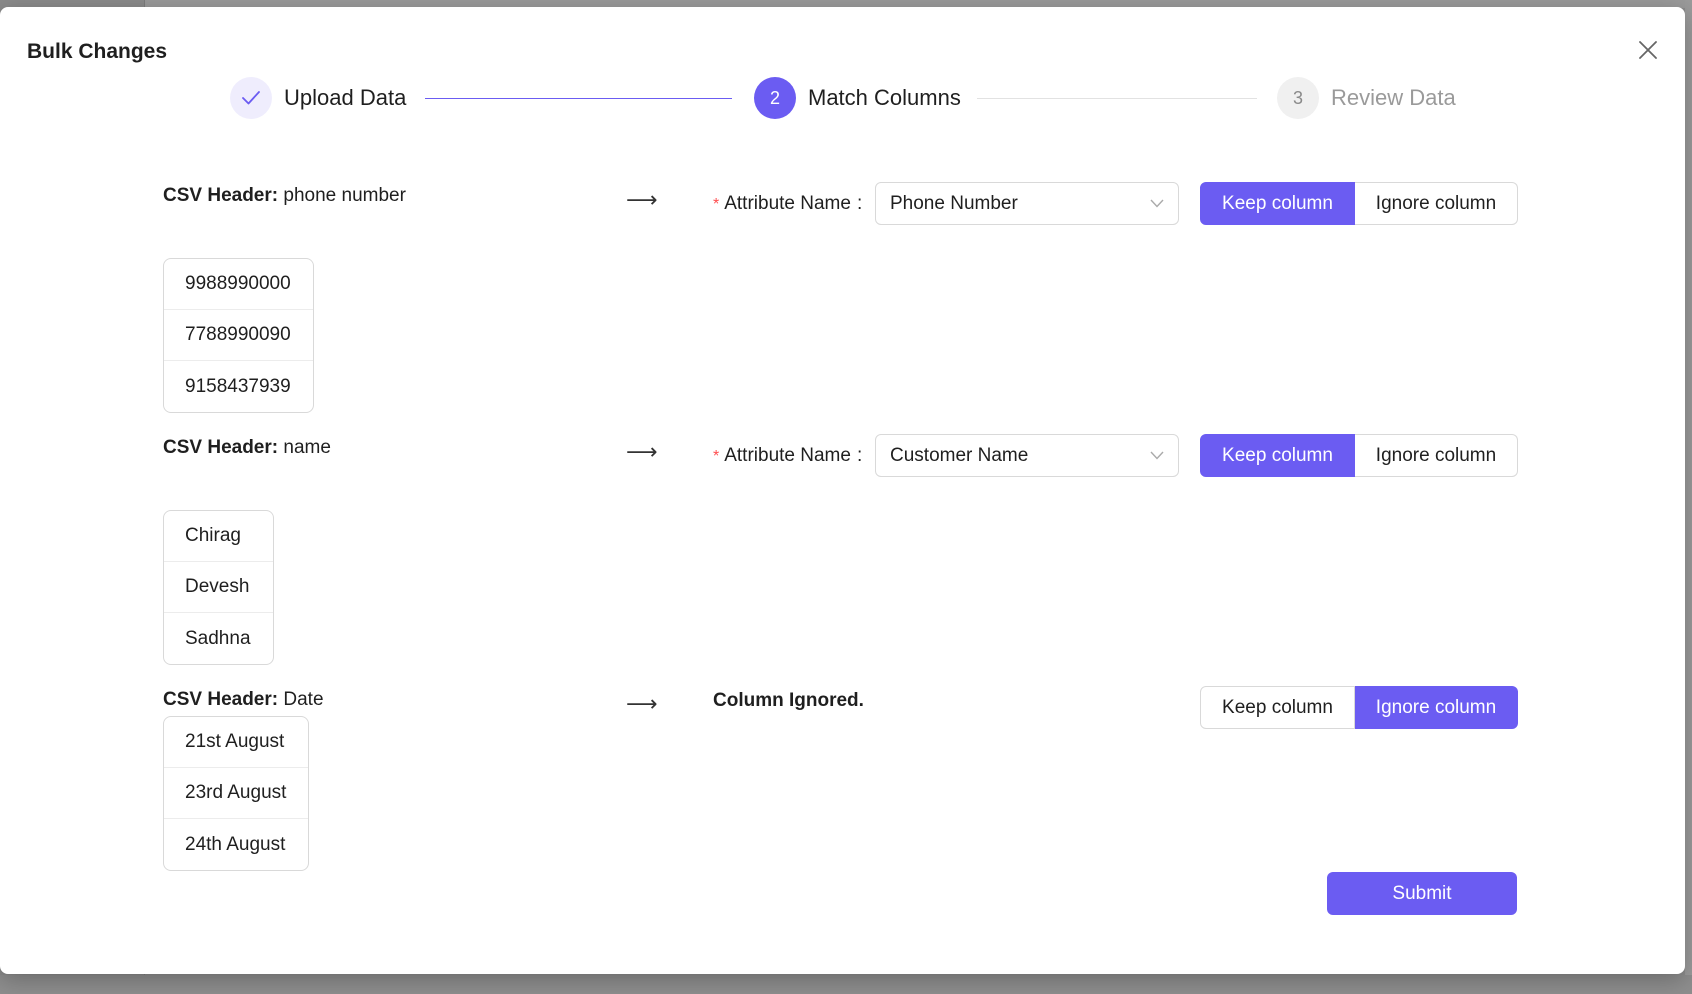 This screenshot has width=1692, height=994. I want to click on close-button, so click(1648, 50).